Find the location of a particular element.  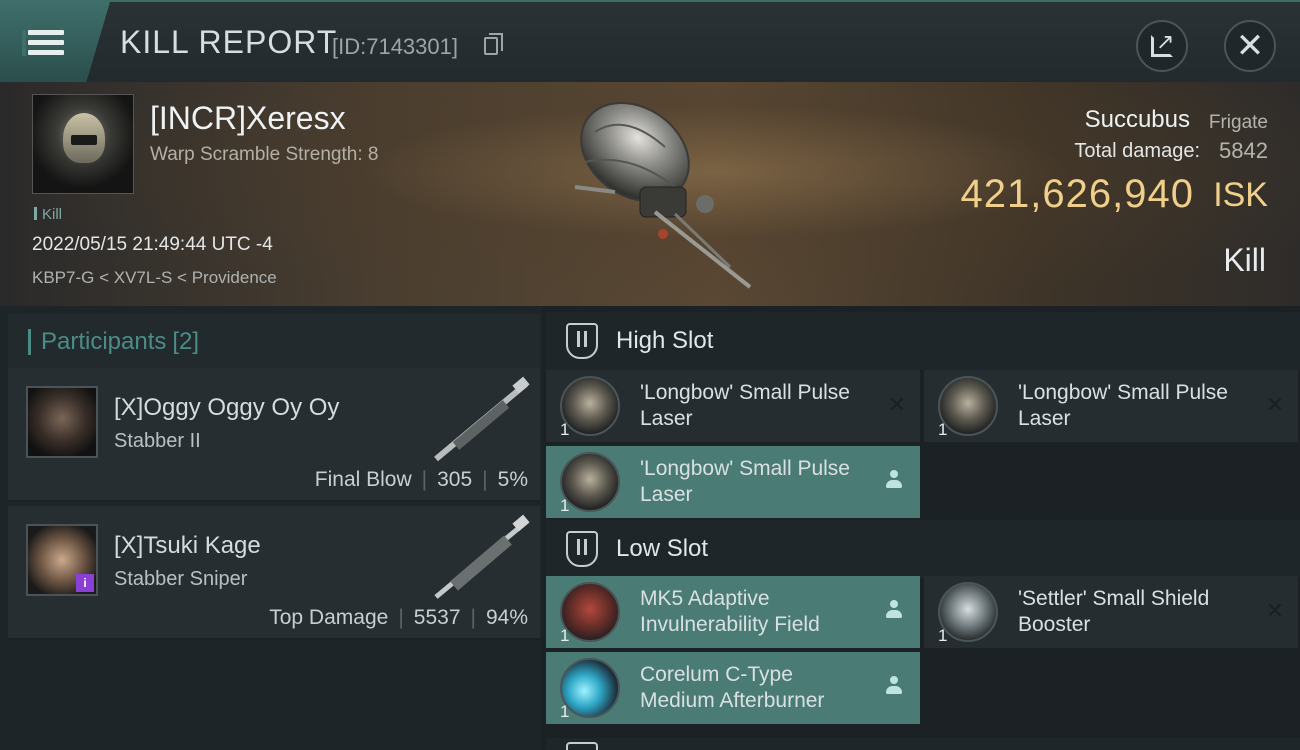

share-button is located at coordinates (1162, 46).